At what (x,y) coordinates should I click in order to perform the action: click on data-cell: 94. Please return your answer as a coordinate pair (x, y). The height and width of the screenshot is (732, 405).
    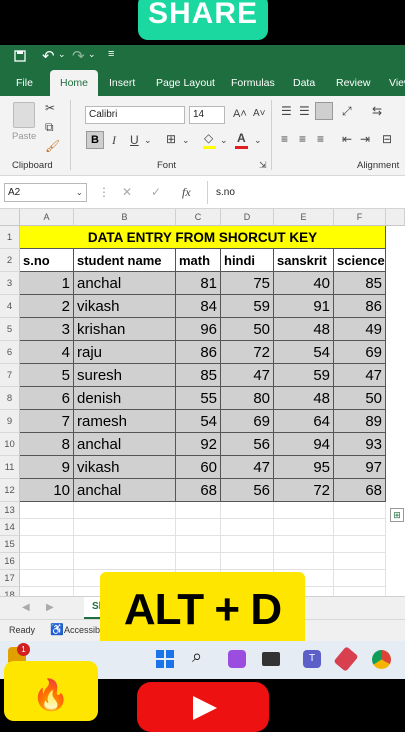
    Looking at the image, I should click on (304, 444).